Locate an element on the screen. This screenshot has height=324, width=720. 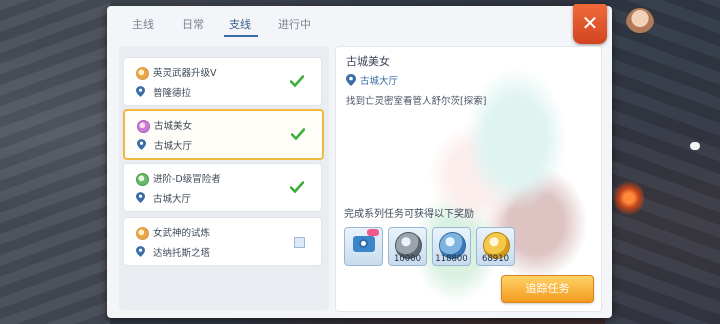
npc-character is located at coordinates (640, 23).